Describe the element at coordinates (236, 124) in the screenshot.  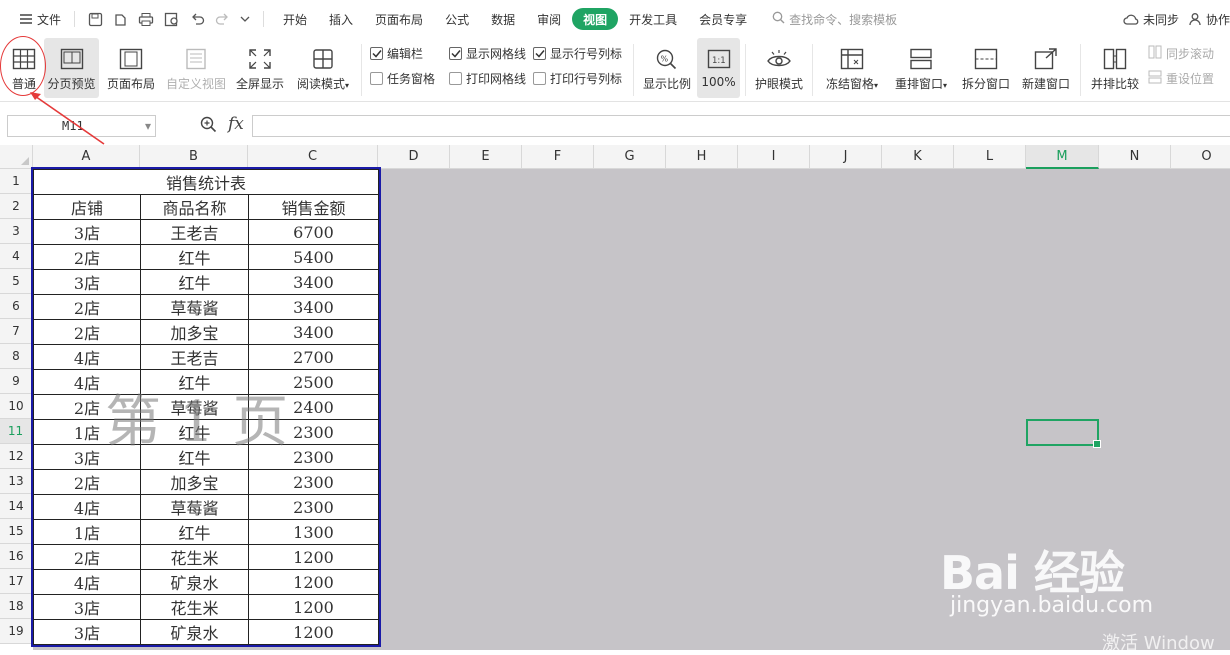
I see `function-icon: fx` at that location.